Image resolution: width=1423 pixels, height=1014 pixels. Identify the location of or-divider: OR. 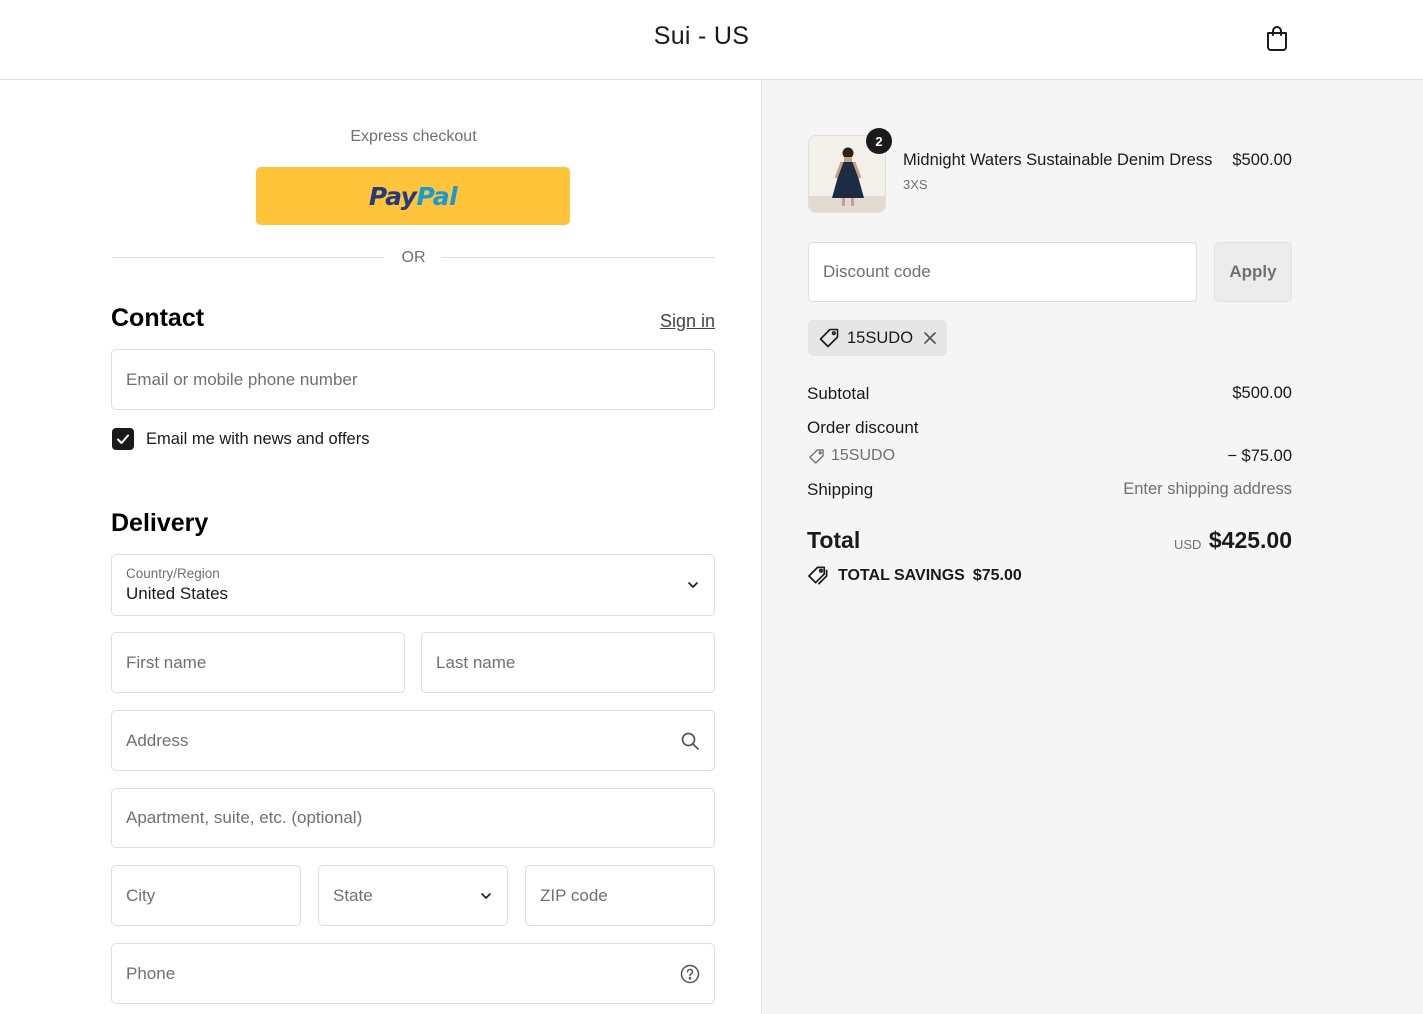
(413, 258).